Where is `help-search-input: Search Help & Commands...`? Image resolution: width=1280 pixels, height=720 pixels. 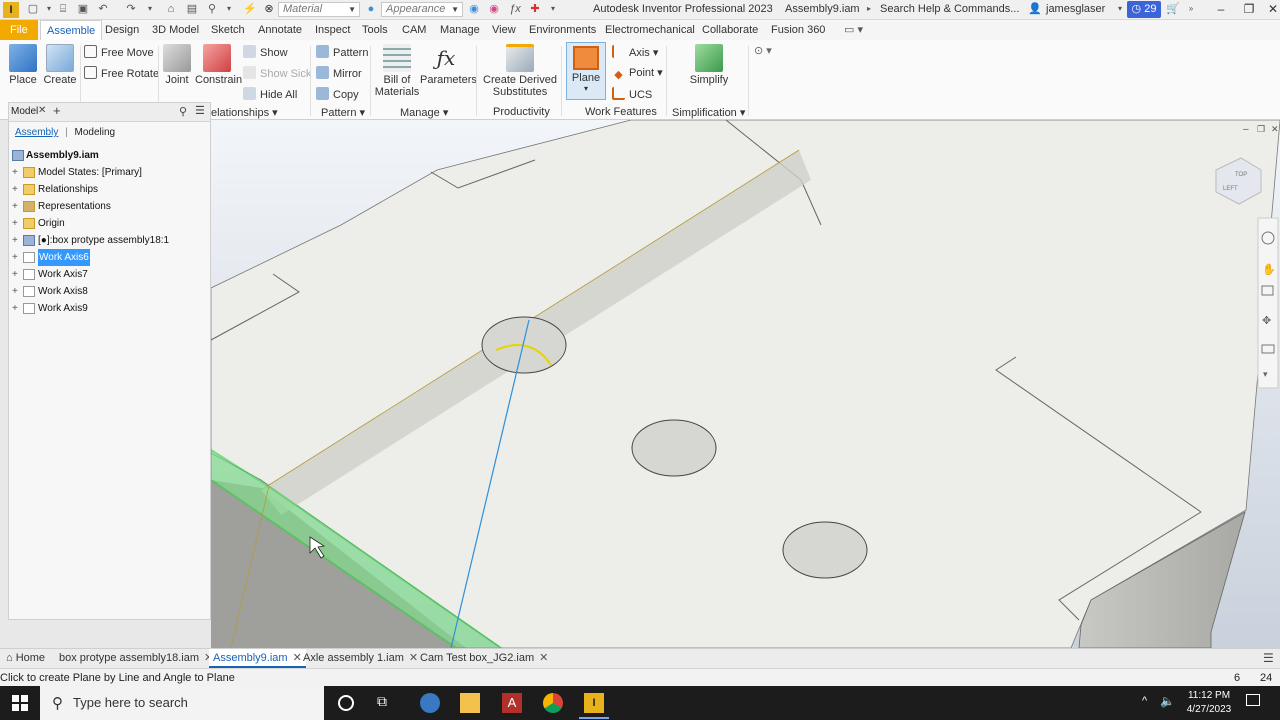 help-search-input: Search Help & Commands... is located at coordinates (951, 9).